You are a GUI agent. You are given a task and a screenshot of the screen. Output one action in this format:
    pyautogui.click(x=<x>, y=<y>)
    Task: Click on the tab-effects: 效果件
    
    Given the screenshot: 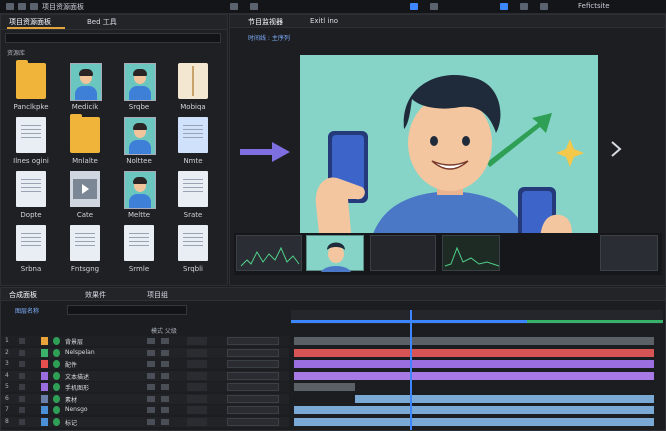 What is the action you would take?
    pyautogui.click(x=95, y=295)
    